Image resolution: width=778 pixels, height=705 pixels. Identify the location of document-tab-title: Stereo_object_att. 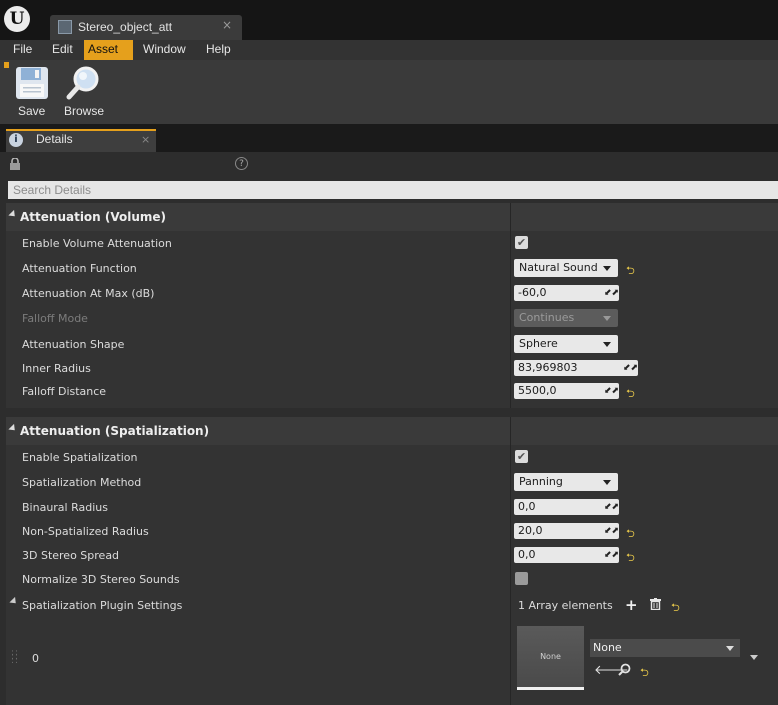
(125, 27).